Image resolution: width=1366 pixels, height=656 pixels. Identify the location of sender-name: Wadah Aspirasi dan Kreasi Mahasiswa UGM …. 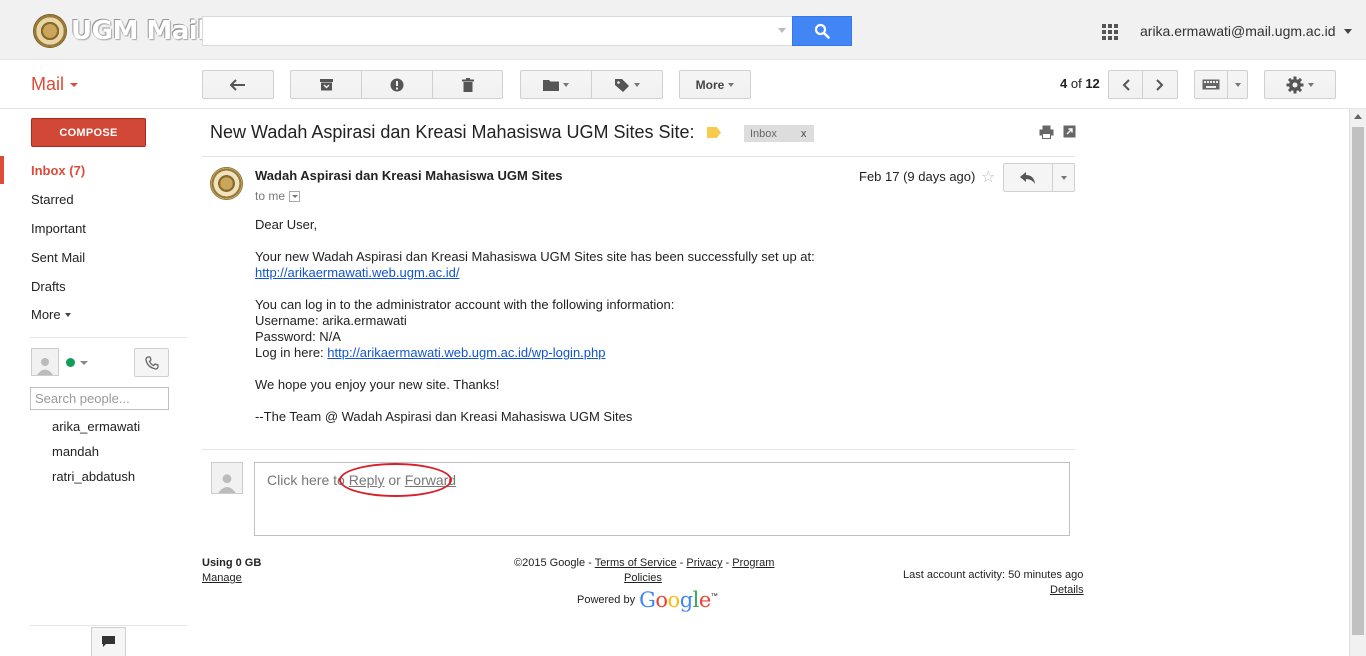
(409, 175).